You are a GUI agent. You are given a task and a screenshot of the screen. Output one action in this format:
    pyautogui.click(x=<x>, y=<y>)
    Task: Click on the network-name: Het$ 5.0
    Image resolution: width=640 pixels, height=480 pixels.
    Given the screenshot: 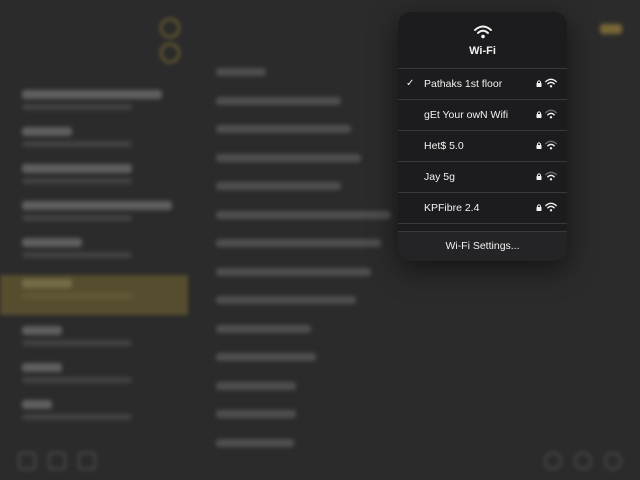 What is the action you would take?
    pyautogui.click(x=444, y=146)
    